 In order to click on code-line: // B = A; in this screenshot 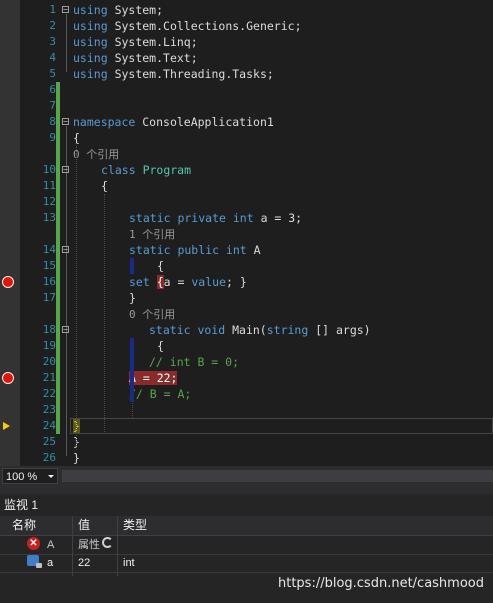, I will do `click(160, 394)`.